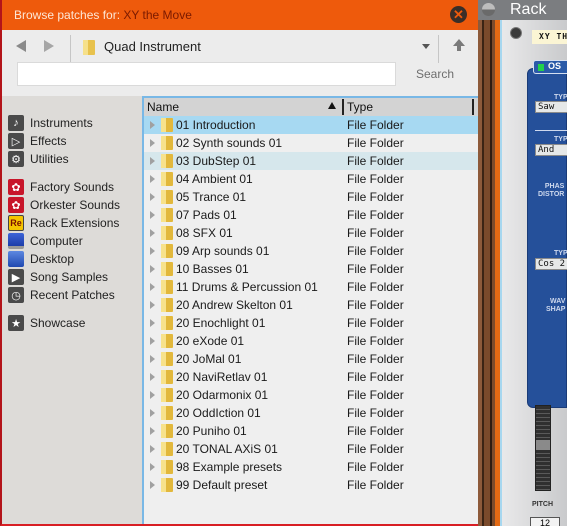 This screenshot has width=567, height=526. Describe the element at coordinates (312, 269) in the screenshot. I see `file-row: 10 Basses 01 File Folder` at that location.